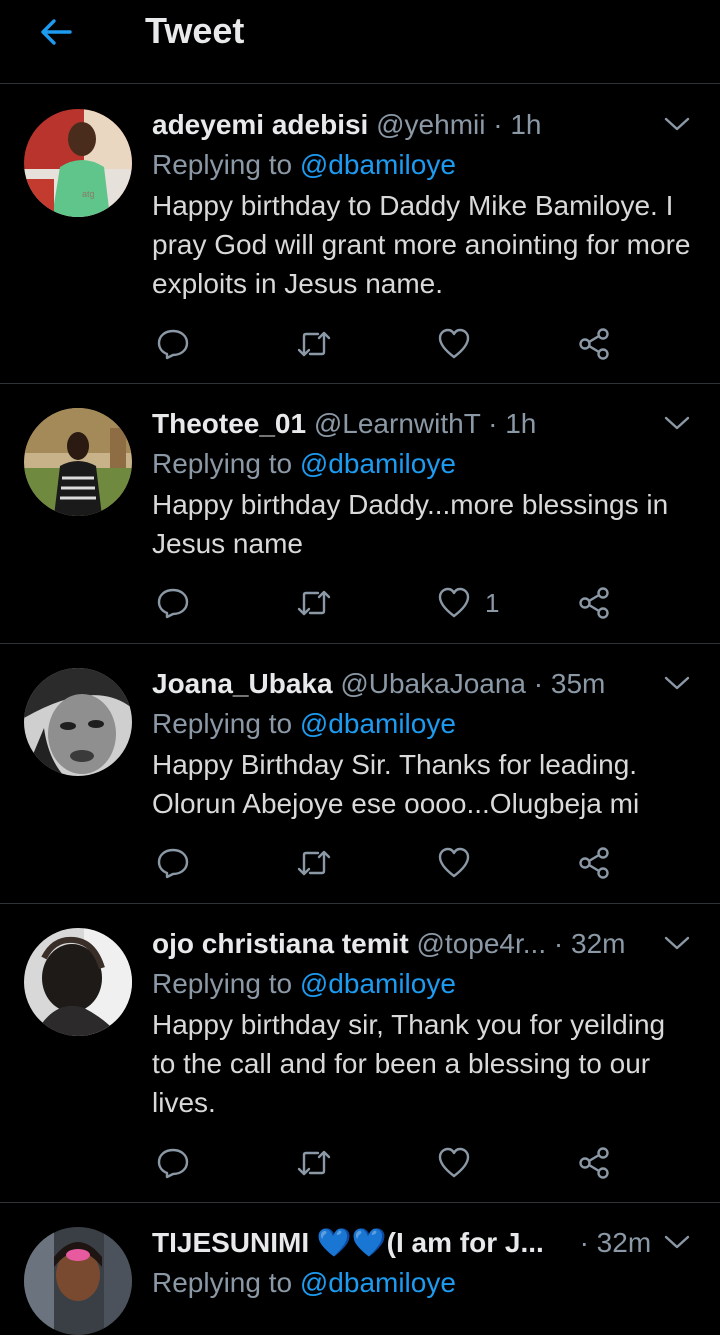 This screenshot has height=1335, width=720. I want to click on like-button: 1, so click(468, 603).